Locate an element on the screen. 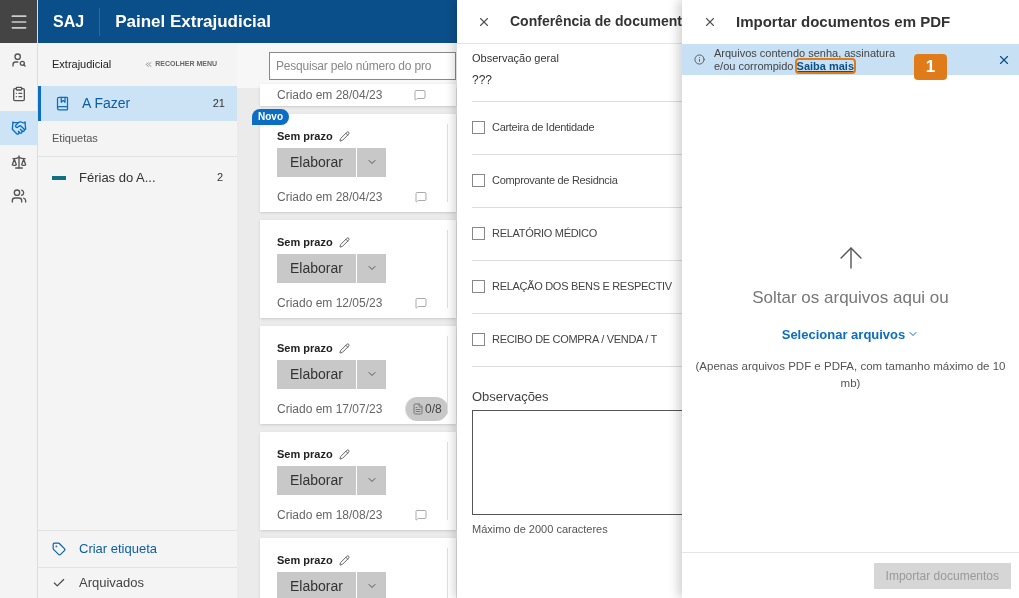 Image resolution: width=1019 pixels, height=598 pixels. section-heading: Etiquetas is located at coordinates (75, 139).